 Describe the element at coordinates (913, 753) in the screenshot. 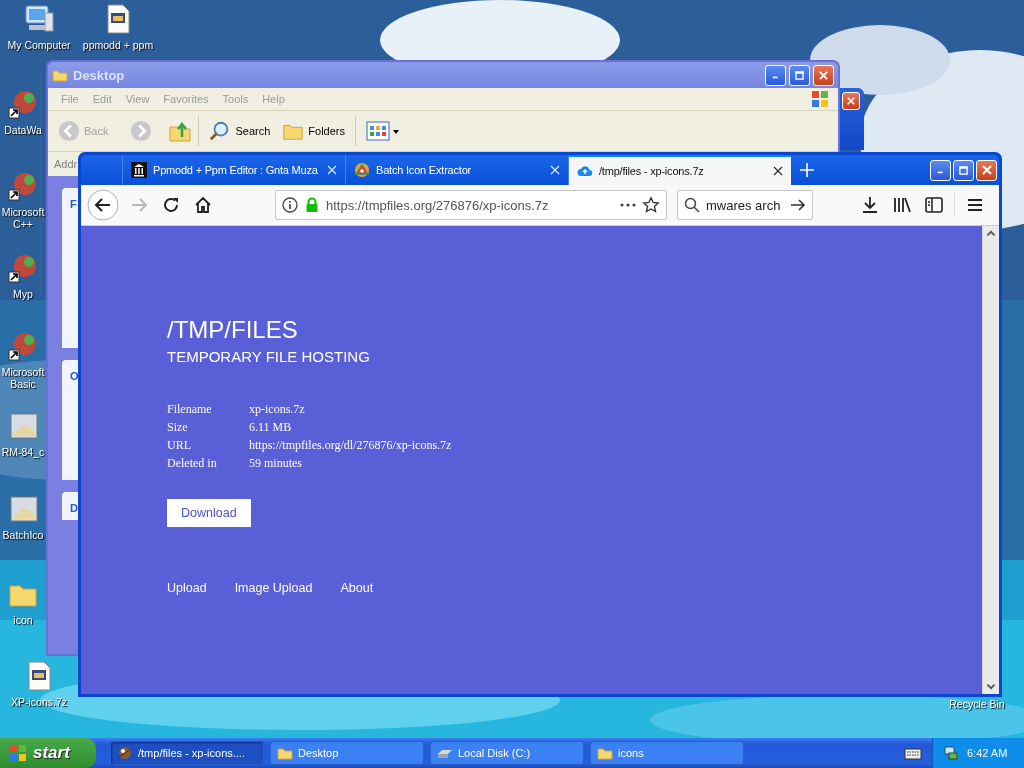

I see `keyboard-icon` at that location.